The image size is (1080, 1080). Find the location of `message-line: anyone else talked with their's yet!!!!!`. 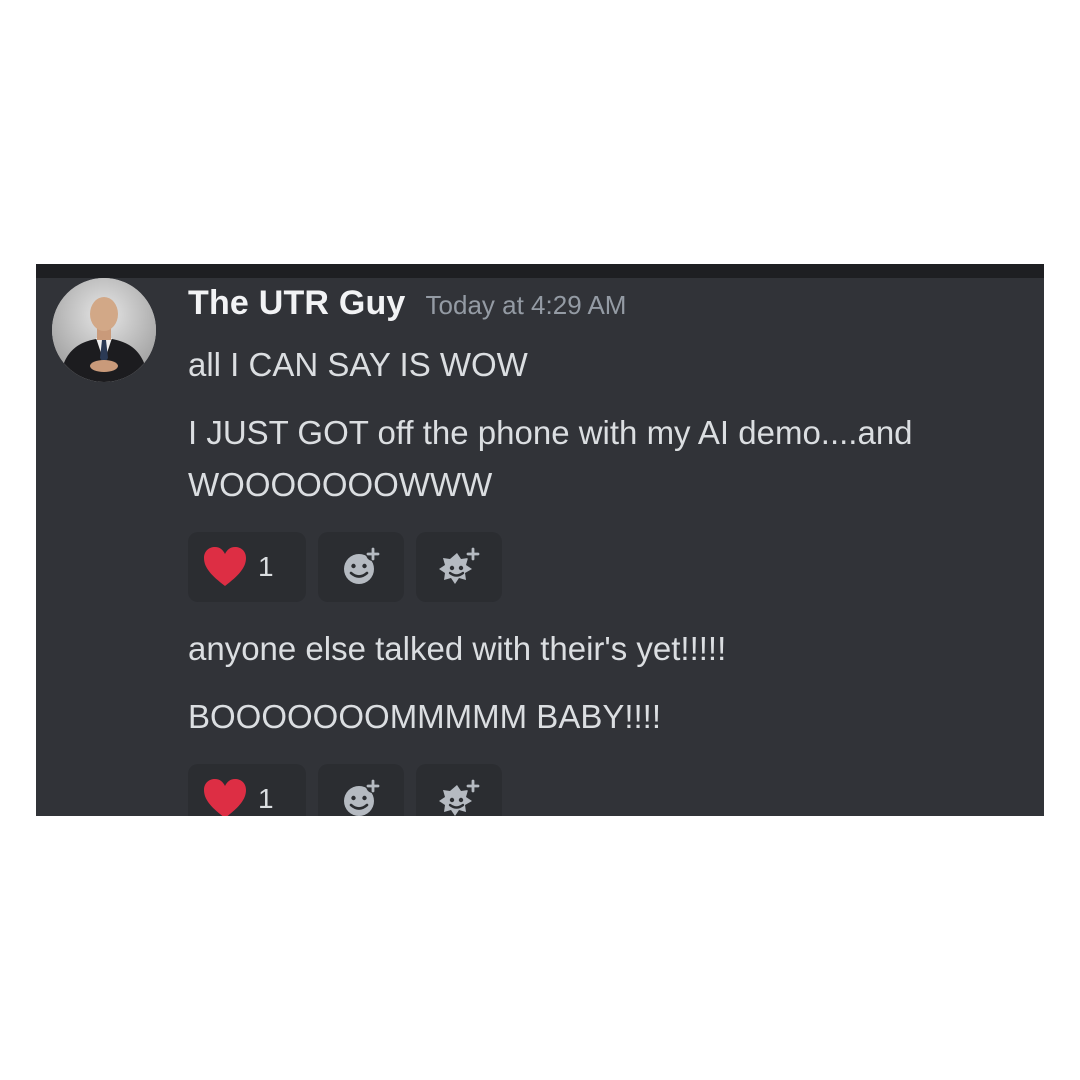

message-line: anyone else talked with their's yet!!!!! is located at coordinates (457, 648).